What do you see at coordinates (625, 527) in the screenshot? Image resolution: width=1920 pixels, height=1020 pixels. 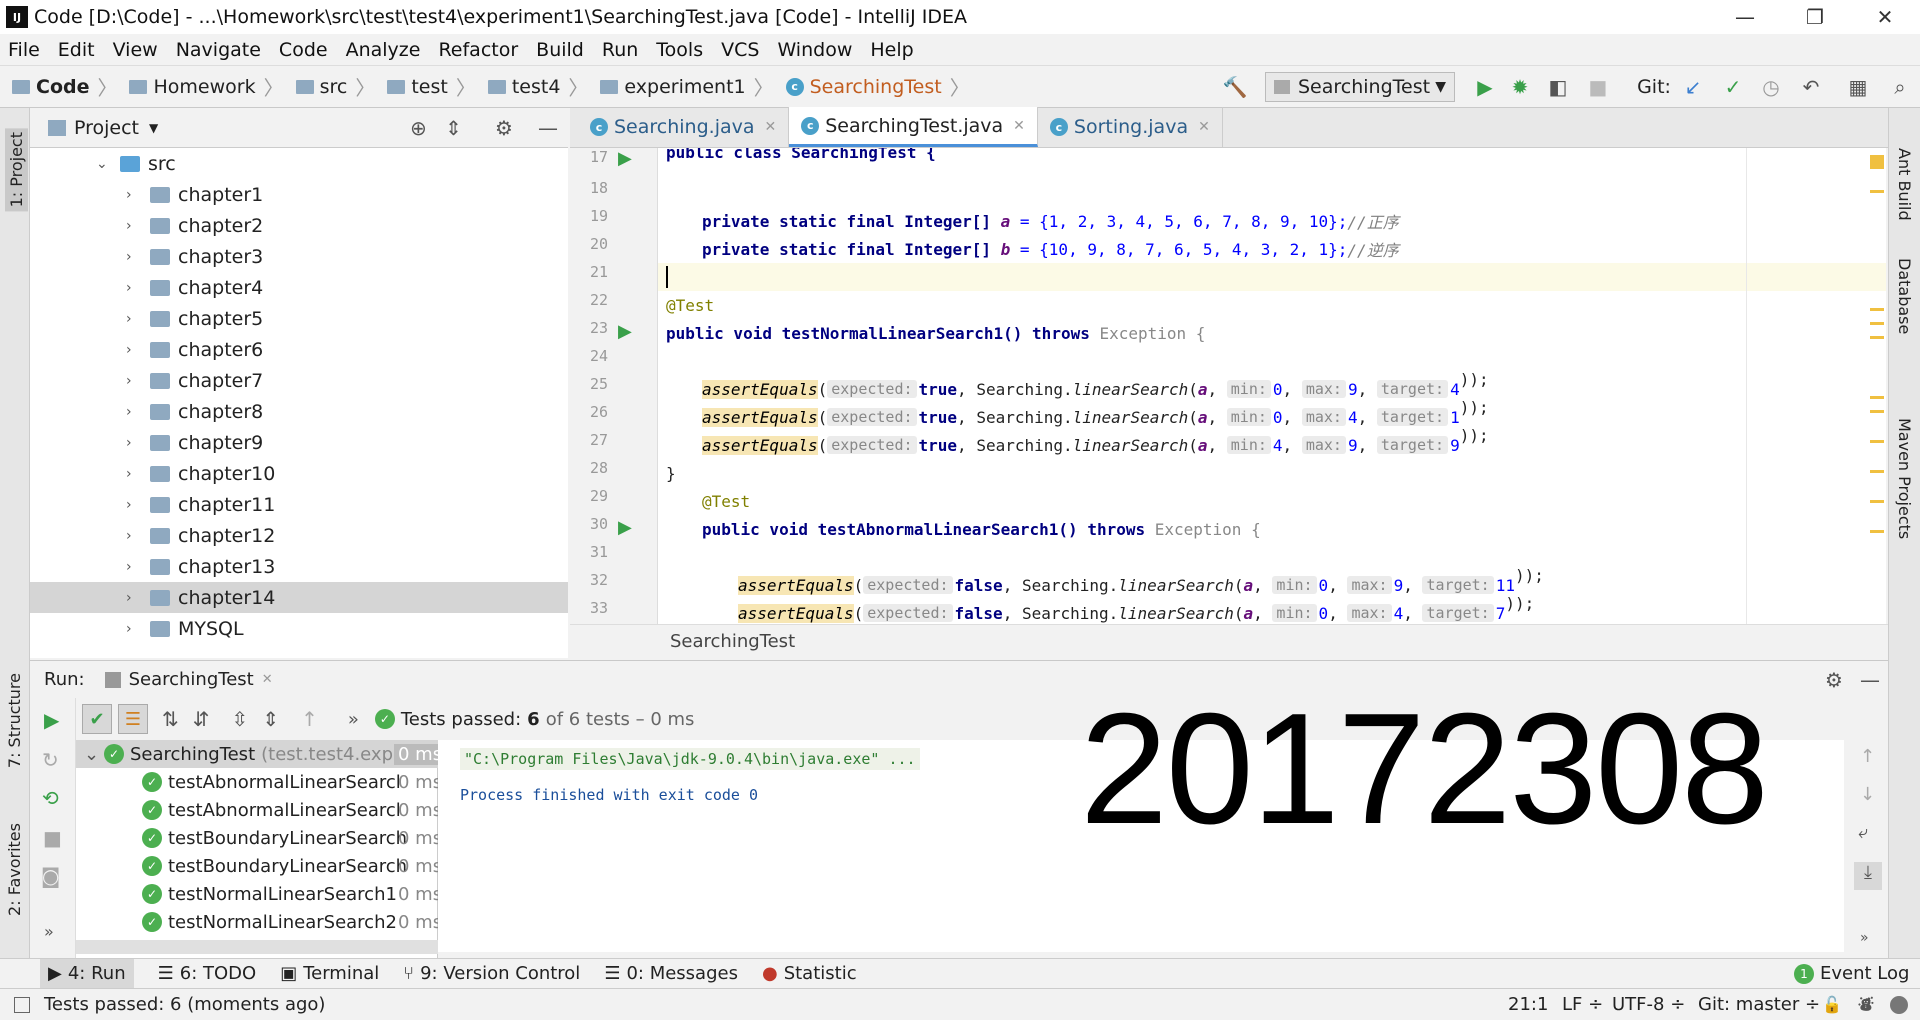 I see `run-test-gutter-icon: ▶` at bounding box center [625, 527].